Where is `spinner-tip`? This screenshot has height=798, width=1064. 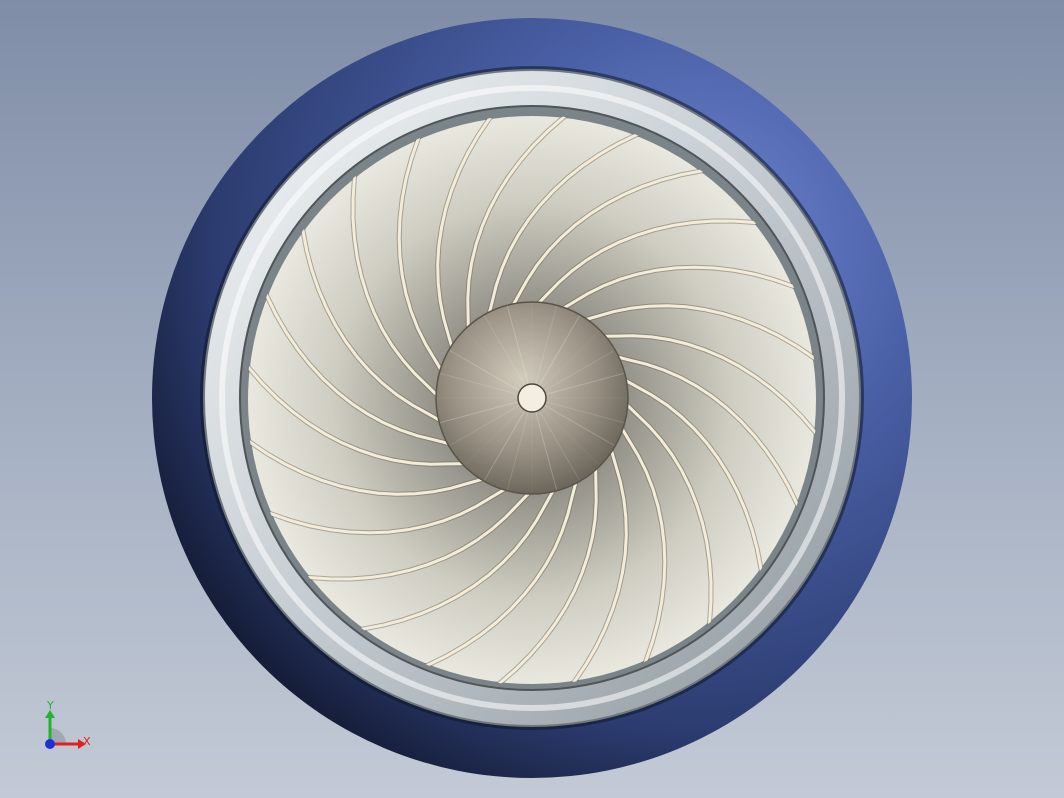
spinner-tip is located at coordinates (532, 398).